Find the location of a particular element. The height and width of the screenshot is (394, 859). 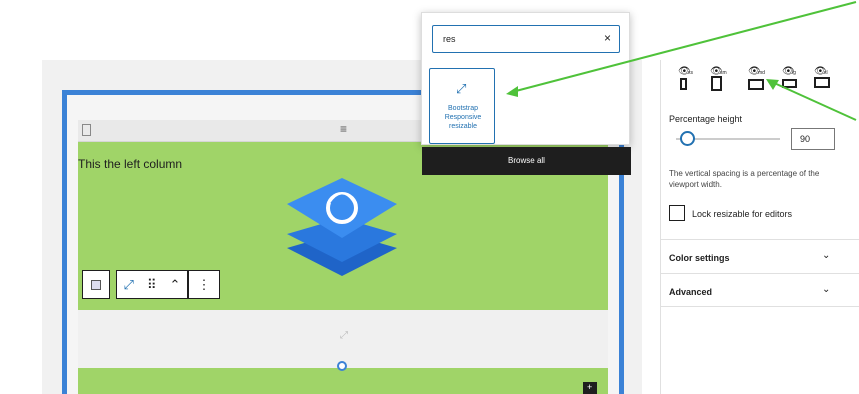

annotation-arrows is located at coordinates (681, 61).